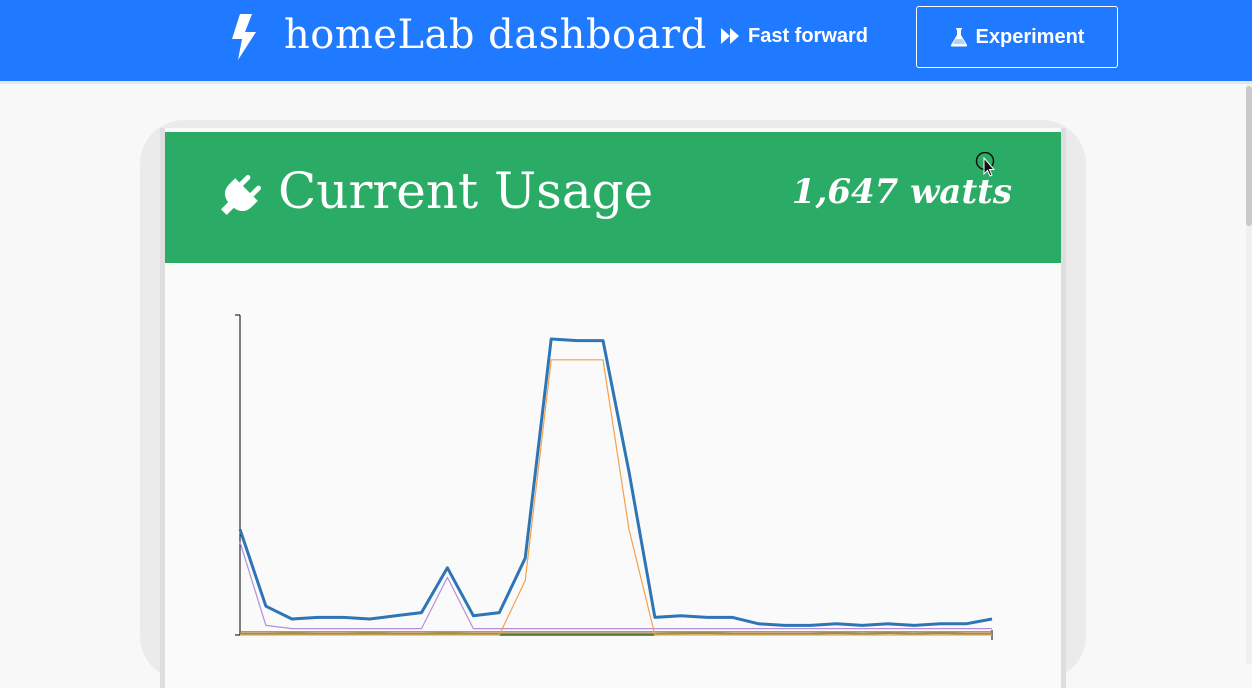 The width and height of the screenshot is (1252, 688). I want to click on card-title: Current Usage, so click(466, 191).